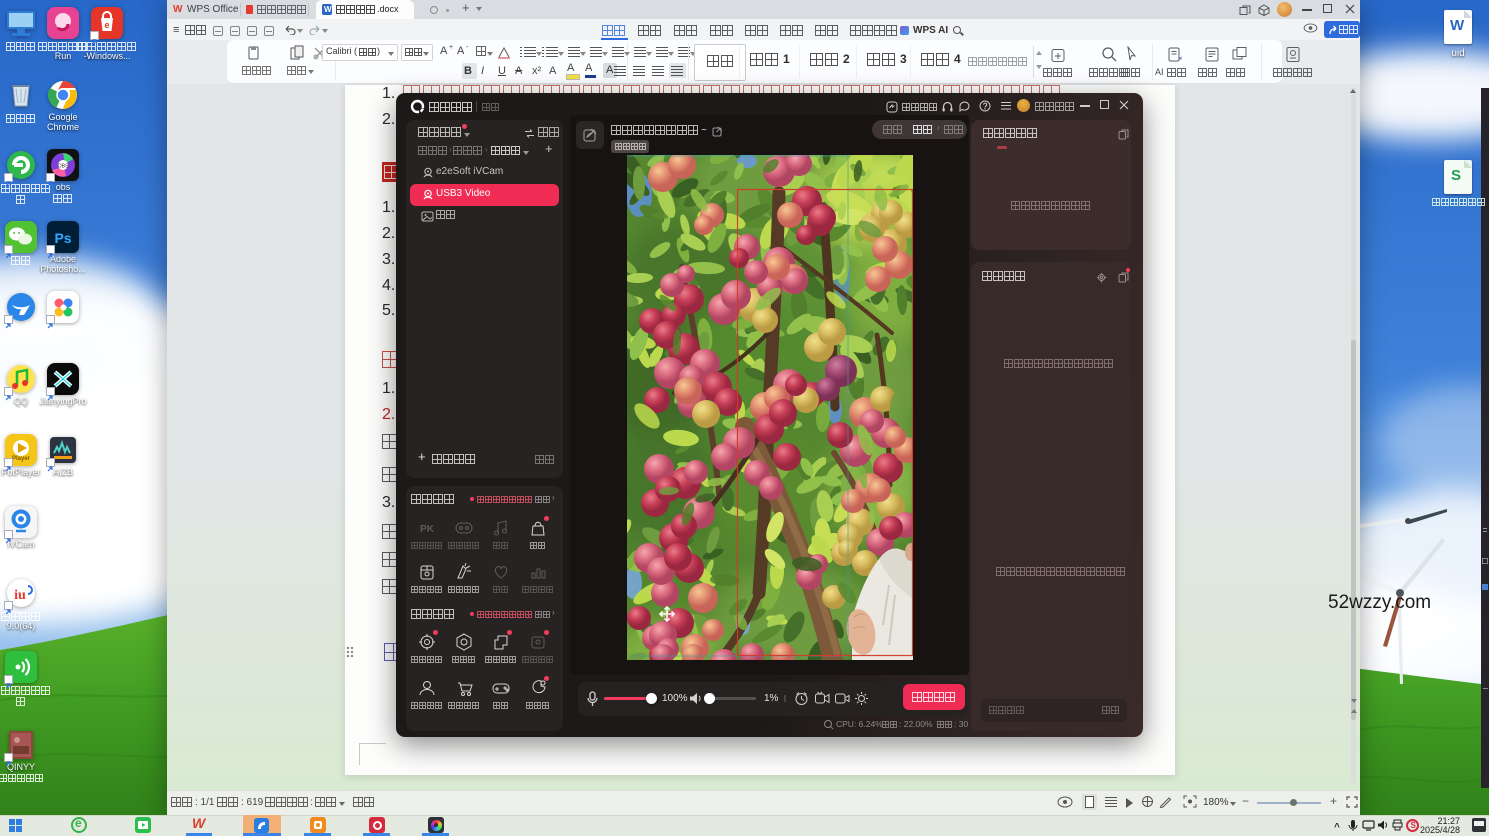 The width and height of the screenshot is (1489, 836). I want to click on svg-text: e, so click(106, 25).